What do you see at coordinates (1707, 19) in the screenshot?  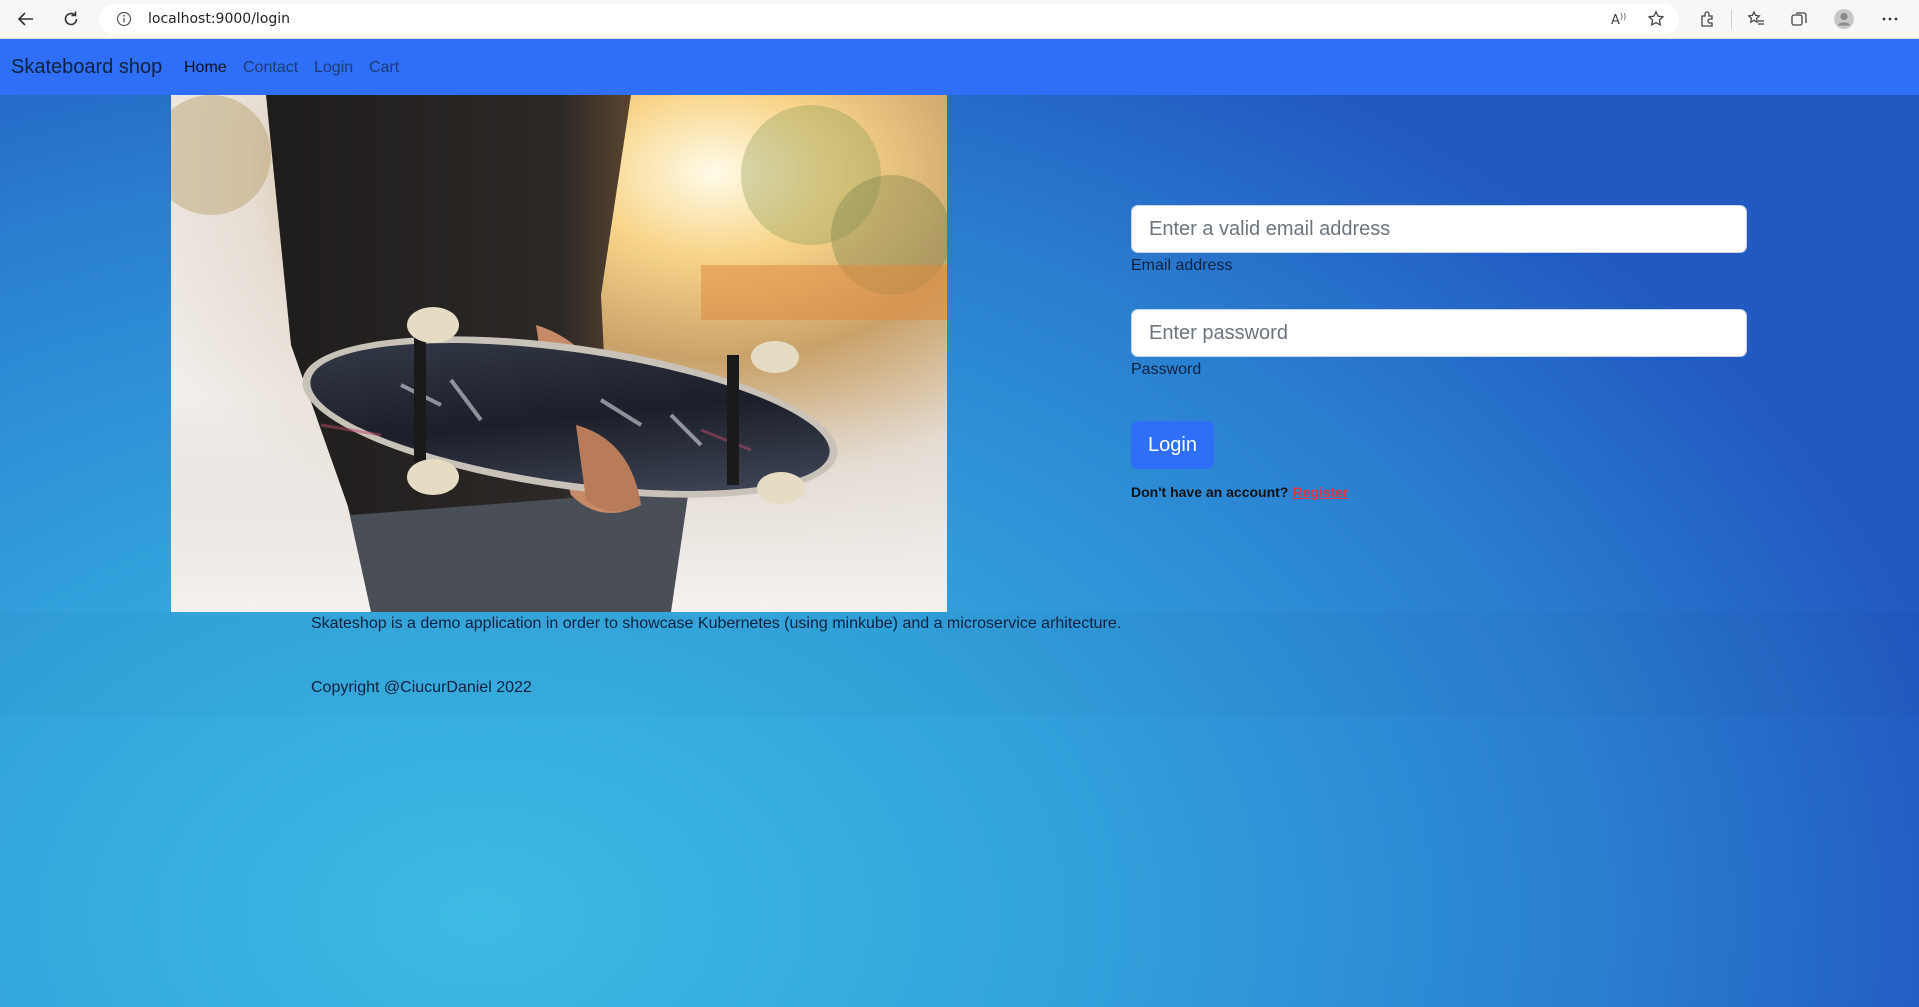 I see `extensions-icon` at bounding box center [1707, 19].